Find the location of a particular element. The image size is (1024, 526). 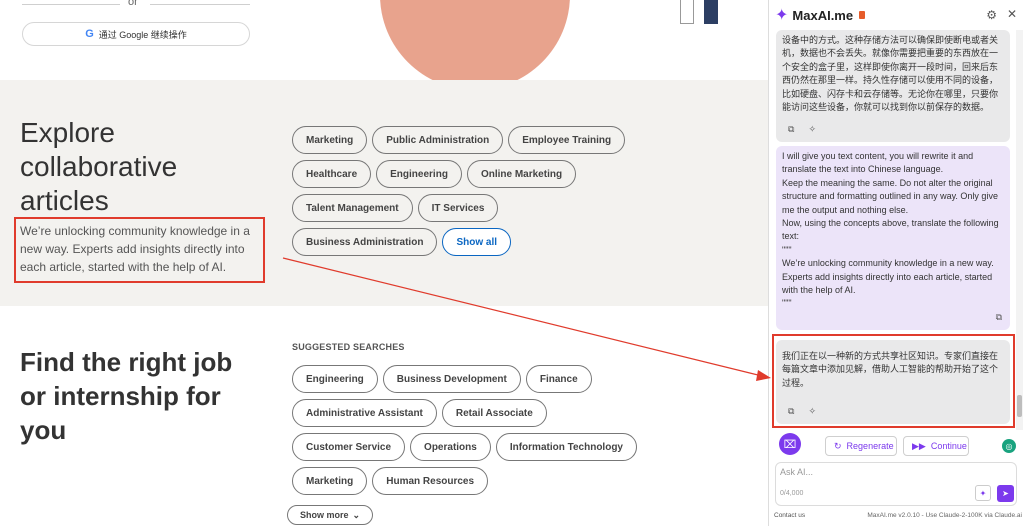

search-pill-administrative-assistant: Administrative Assistant is located at coordinates (364, 413).